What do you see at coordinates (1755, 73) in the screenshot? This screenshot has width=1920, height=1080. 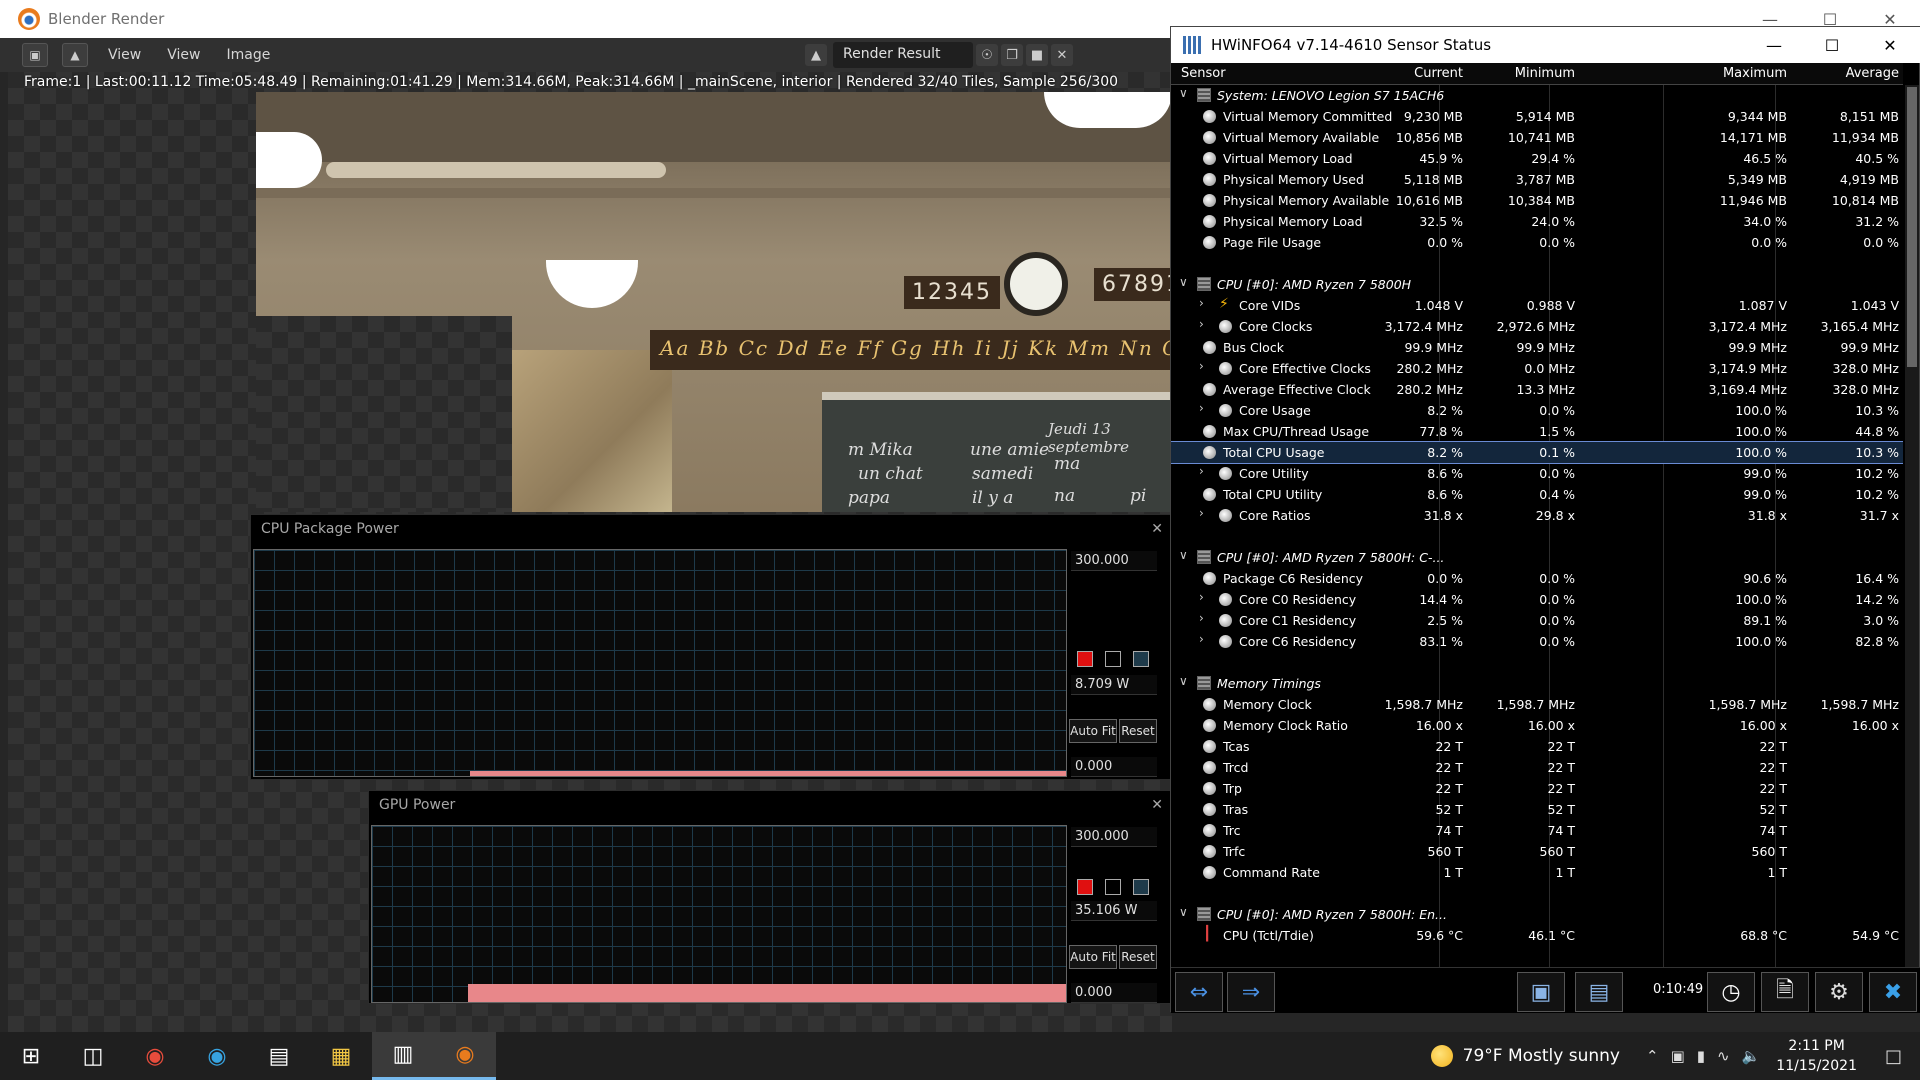 I see `column-maximum: Maximum` at bounding box center [1755, 73].